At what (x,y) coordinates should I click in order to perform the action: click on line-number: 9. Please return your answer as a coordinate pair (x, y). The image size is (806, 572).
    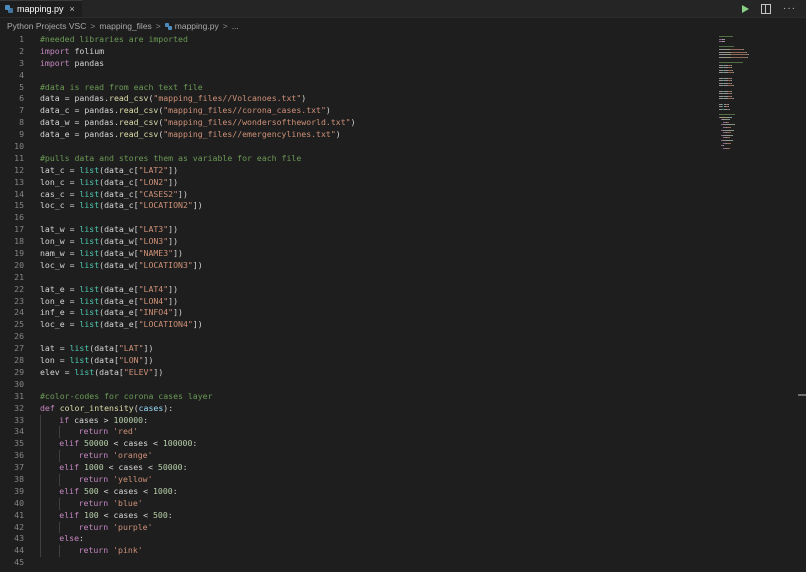
    Looking at the image, I should click on (21, 134).